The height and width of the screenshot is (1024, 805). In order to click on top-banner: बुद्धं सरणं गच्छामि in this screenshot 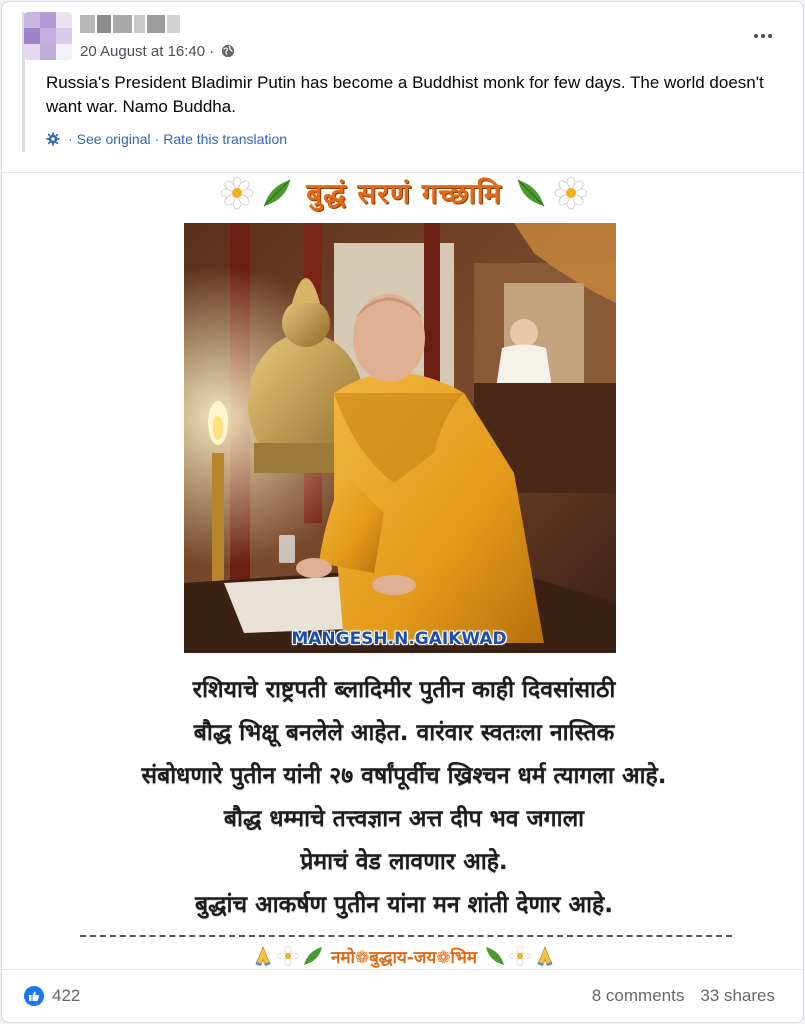, I will do `click(404, 193)`.